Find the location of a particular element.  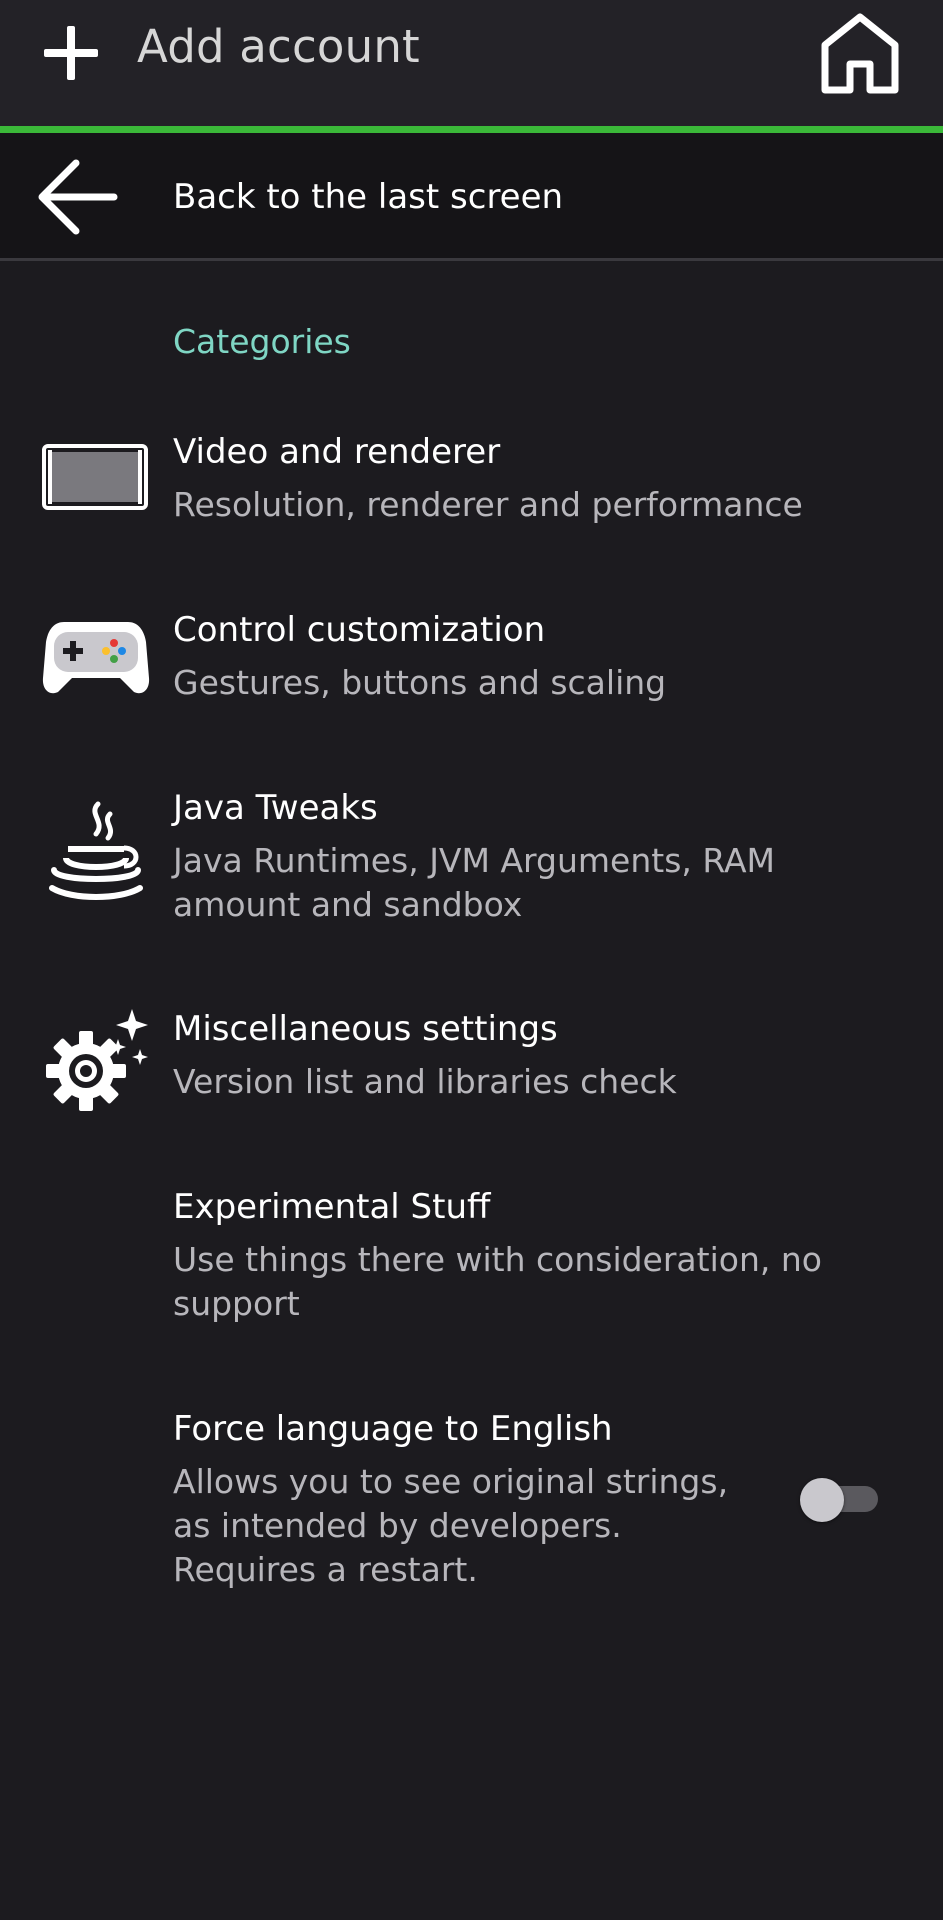

item-summary: Resolution, renderer and performance is located at coordinates (488, 504).